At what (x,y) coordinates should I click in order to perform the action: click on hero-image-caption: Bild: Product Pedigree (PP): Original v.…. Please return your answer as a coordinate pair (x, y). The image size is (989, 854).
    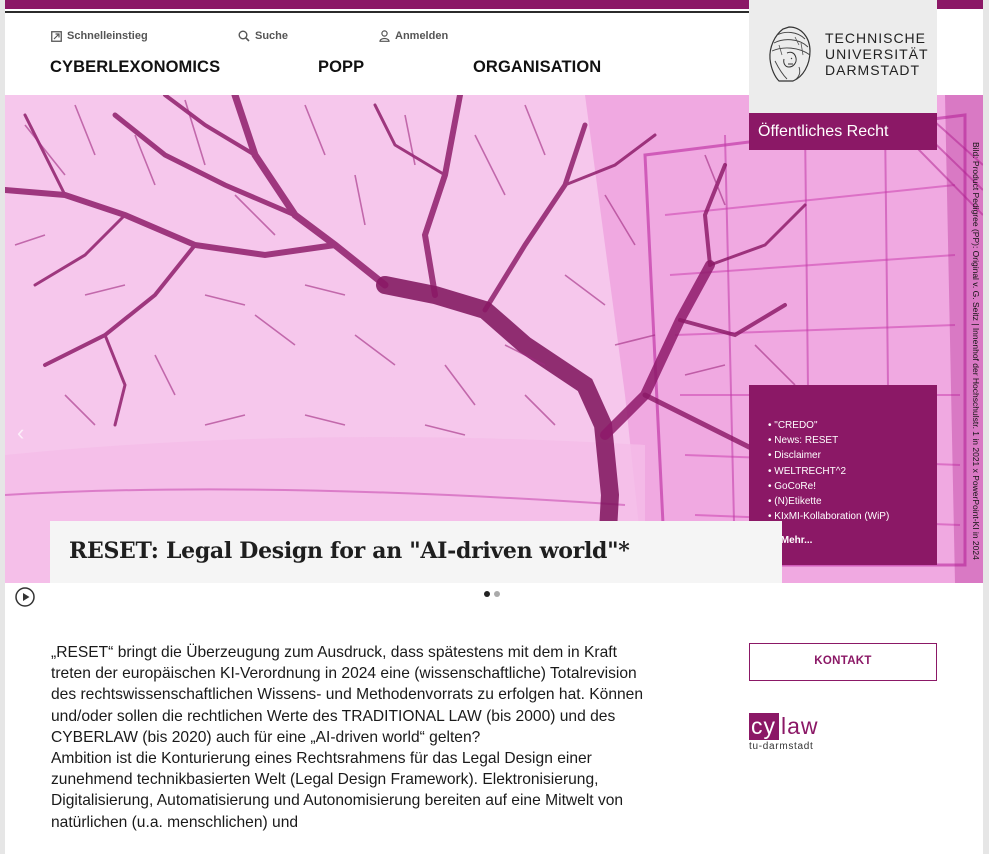
    Looking at the image, I should click on (976, 362).